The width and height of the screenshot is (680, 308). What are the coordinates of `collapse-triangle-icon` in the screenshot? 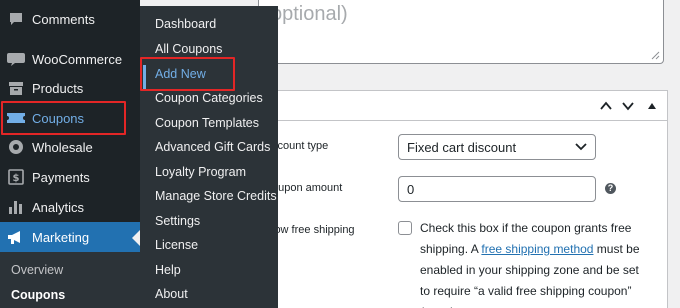 It's located at (652, 106).